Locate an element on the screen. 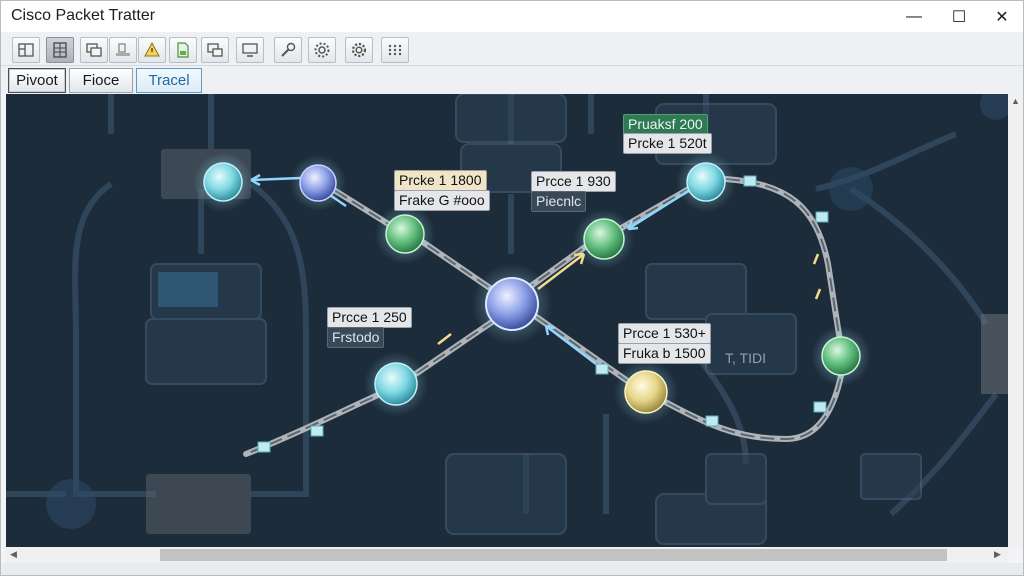 This screenshot has height=576, width=1024. document-icon is located at coordinates (183, 50).